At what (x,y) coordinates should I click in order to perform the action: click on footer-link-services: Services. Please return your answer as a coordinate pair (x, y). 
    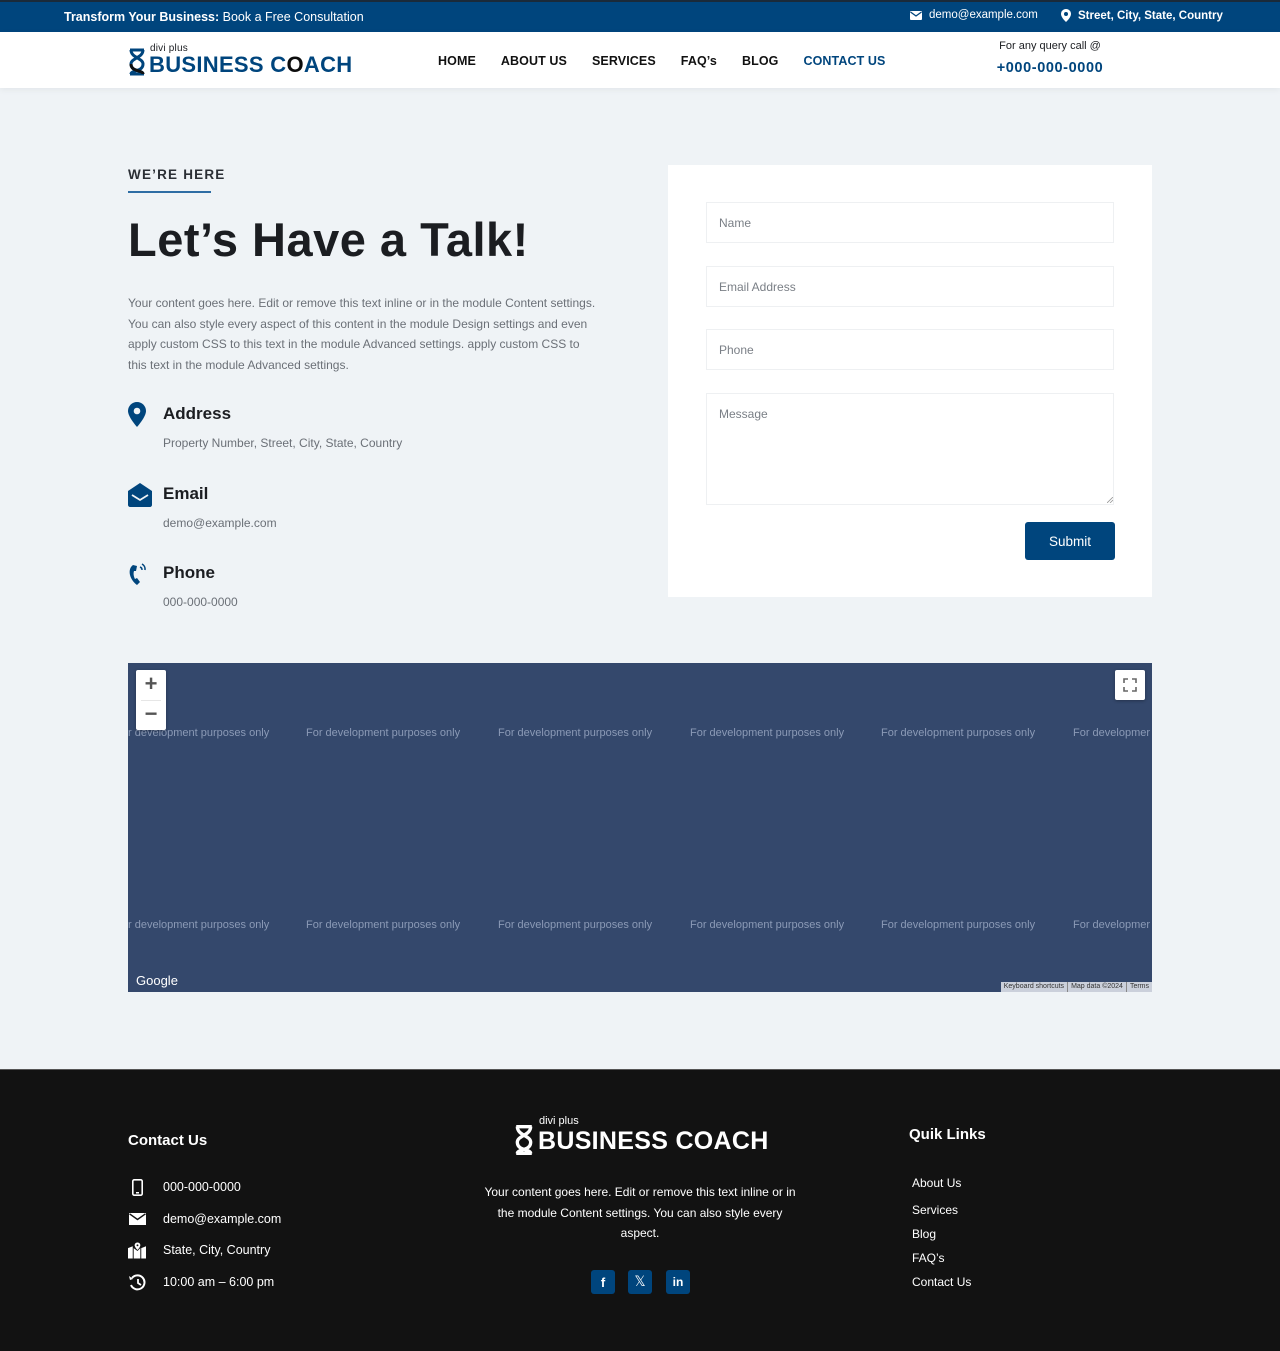
    Looking at the image, I should click on (935, 1210).